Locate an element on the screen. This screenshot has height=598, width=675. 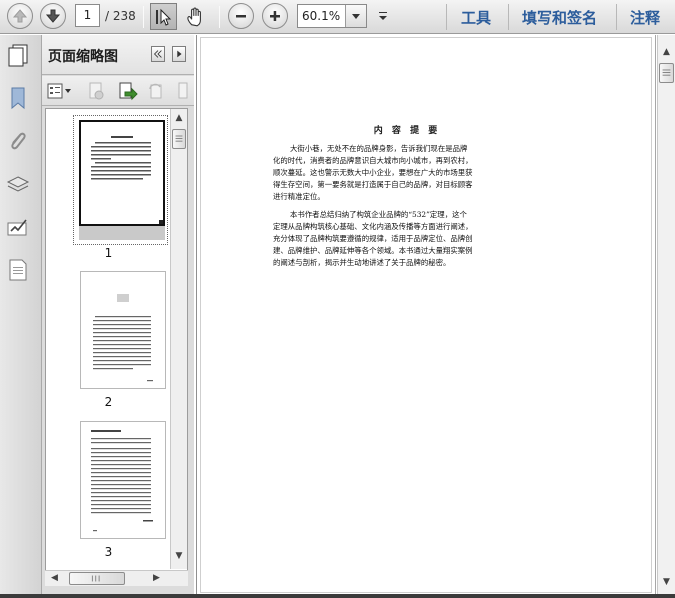
panel-title: 页面缩略图 is located at coordinates (83, 57).